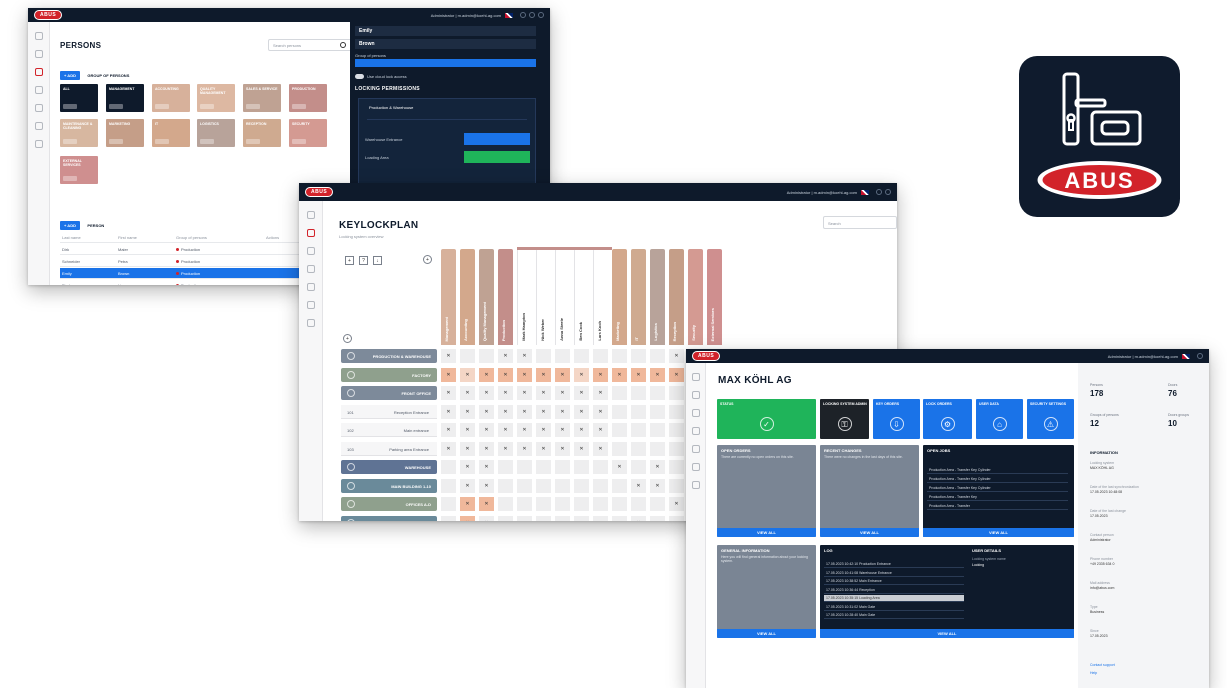 The width and height of the screenshot is (1227, 688). What do you see at coordinates (600, 297) in the screenshot?
I see `column-header: Lars Koch` at bounding box center [600, 297].